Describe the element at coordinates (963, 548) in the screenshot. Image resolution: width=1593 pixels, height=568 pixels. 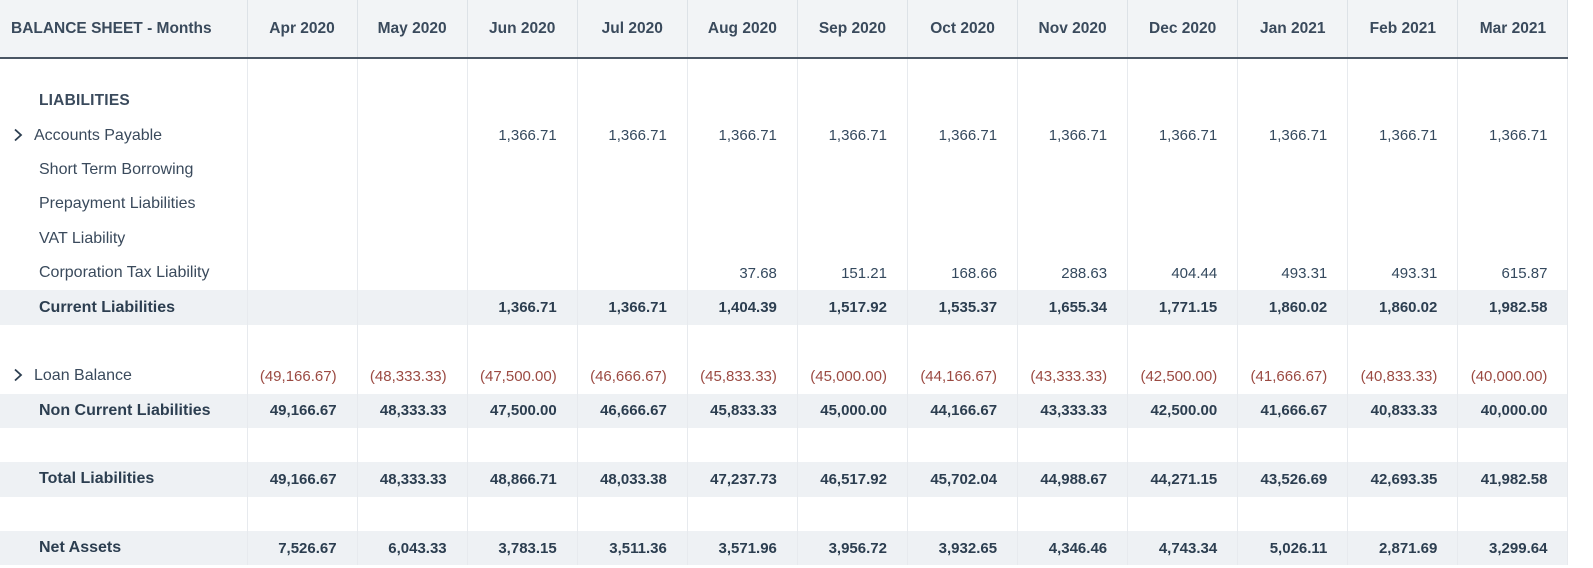
I see `value-cell: 3,932.65` at that location.